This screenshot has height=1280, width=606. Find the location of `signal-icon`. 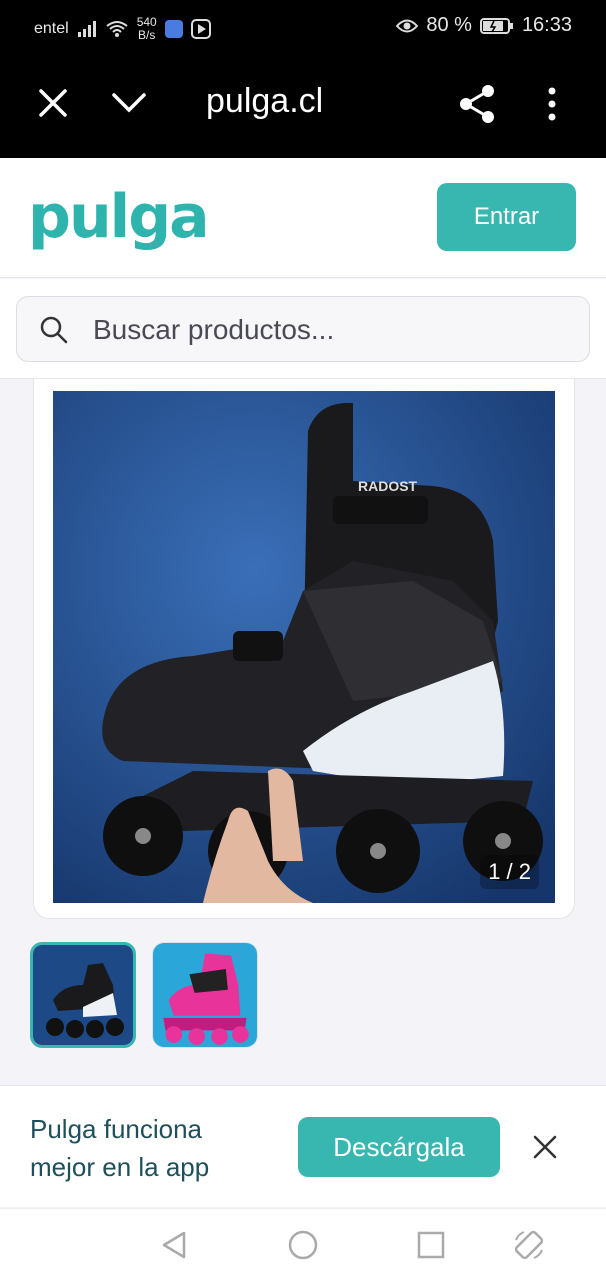

signal-icon is located at coordinates (86, 29).